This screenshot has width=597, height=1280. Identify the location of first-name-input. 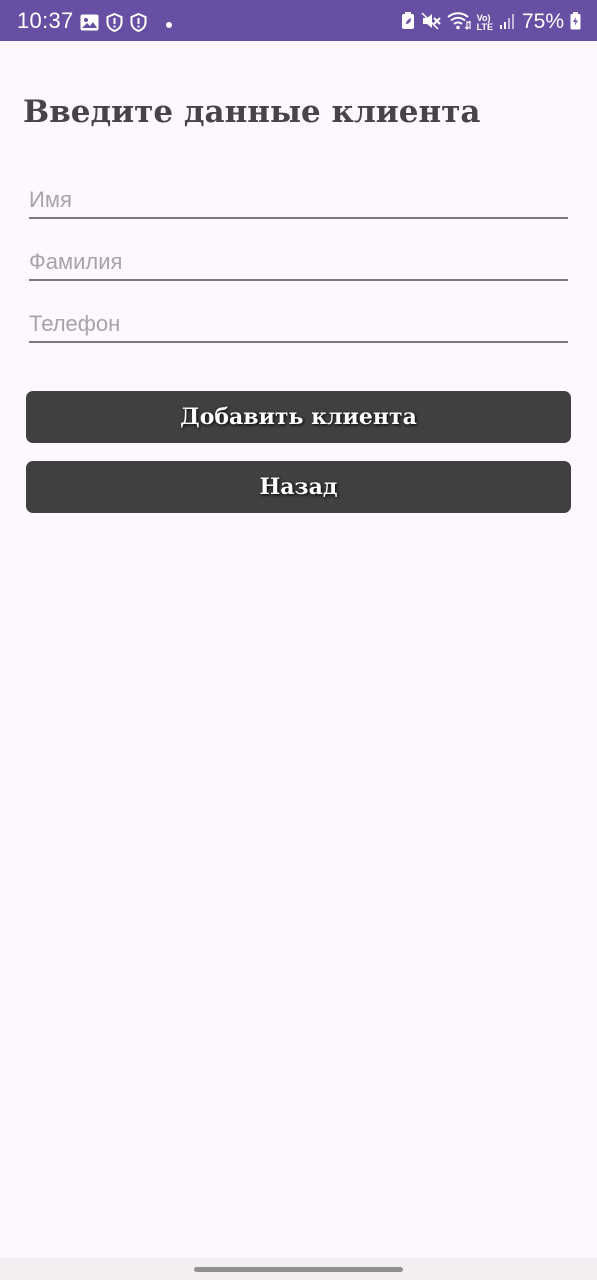
(298, 200).